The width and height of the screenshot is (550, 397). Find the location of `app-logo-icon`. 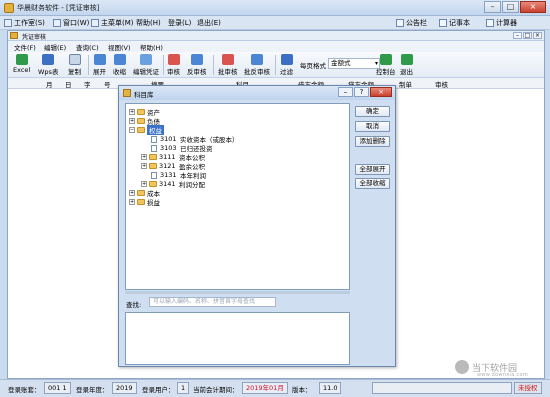

app-logo-icon is located at coordinates (9, 8).